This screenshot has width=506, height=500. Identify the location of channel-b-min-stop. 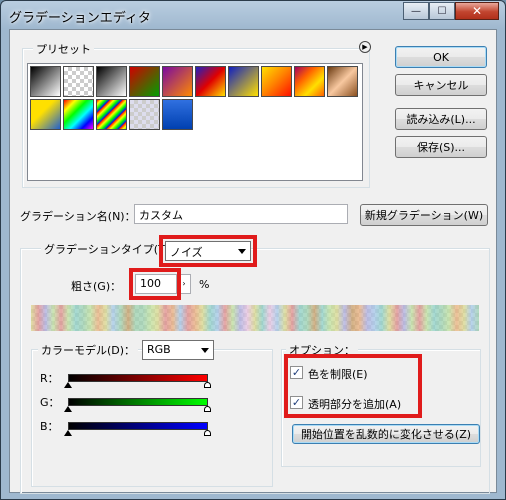
(68, 433).